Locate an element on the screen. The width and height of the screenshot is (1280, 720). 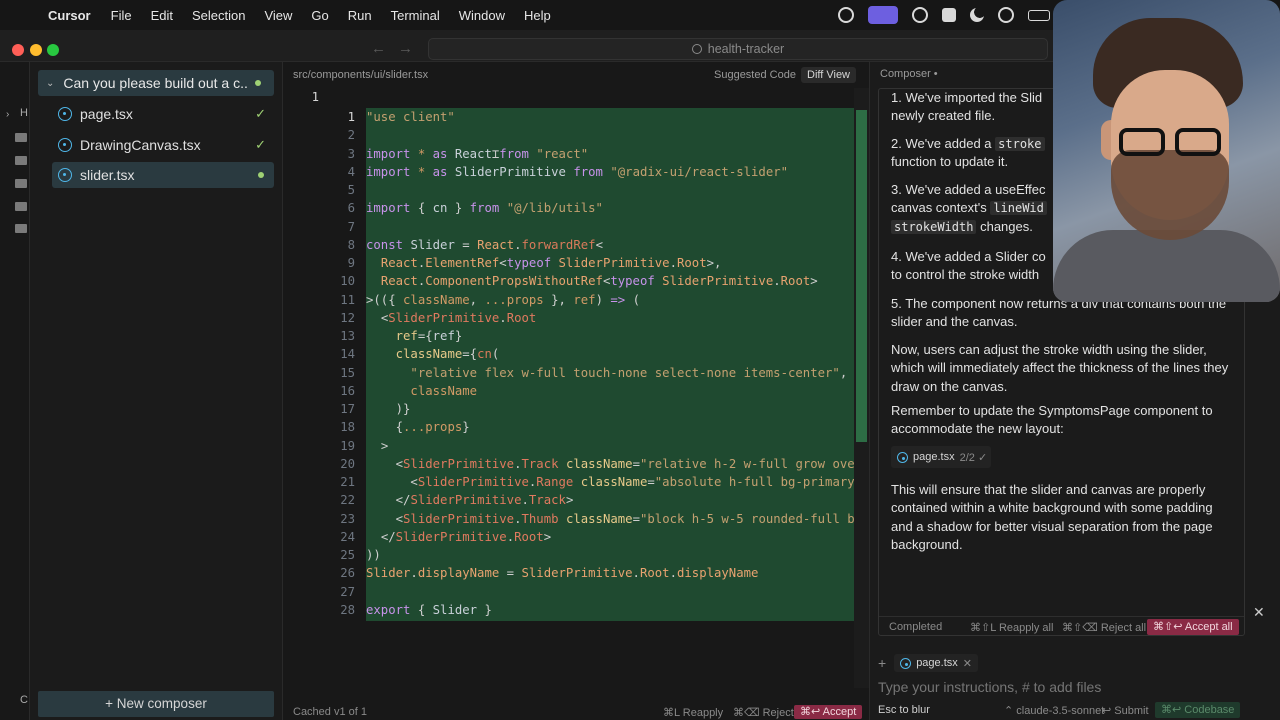
diff-view-button: Diff View is located at coordinates (829, 75).